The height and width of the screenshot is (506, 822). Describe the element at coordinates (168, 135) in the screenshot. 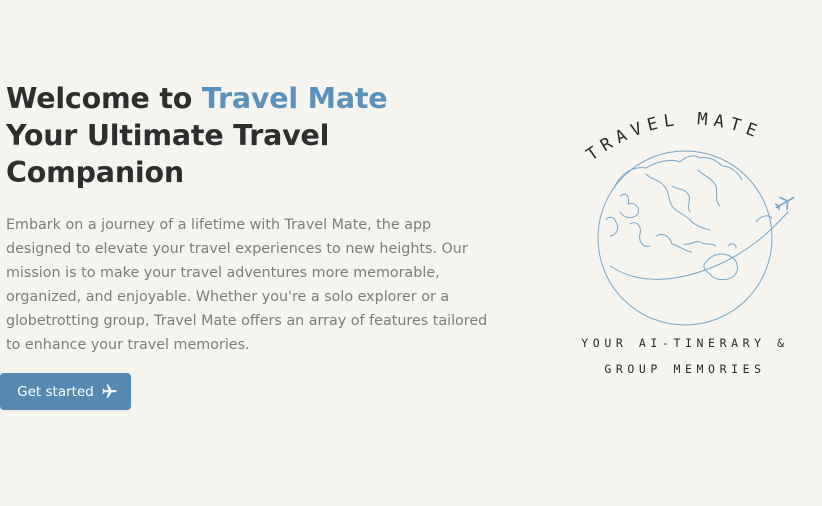

I see `heading-line-2: Your Ultimate Travel` at that location.